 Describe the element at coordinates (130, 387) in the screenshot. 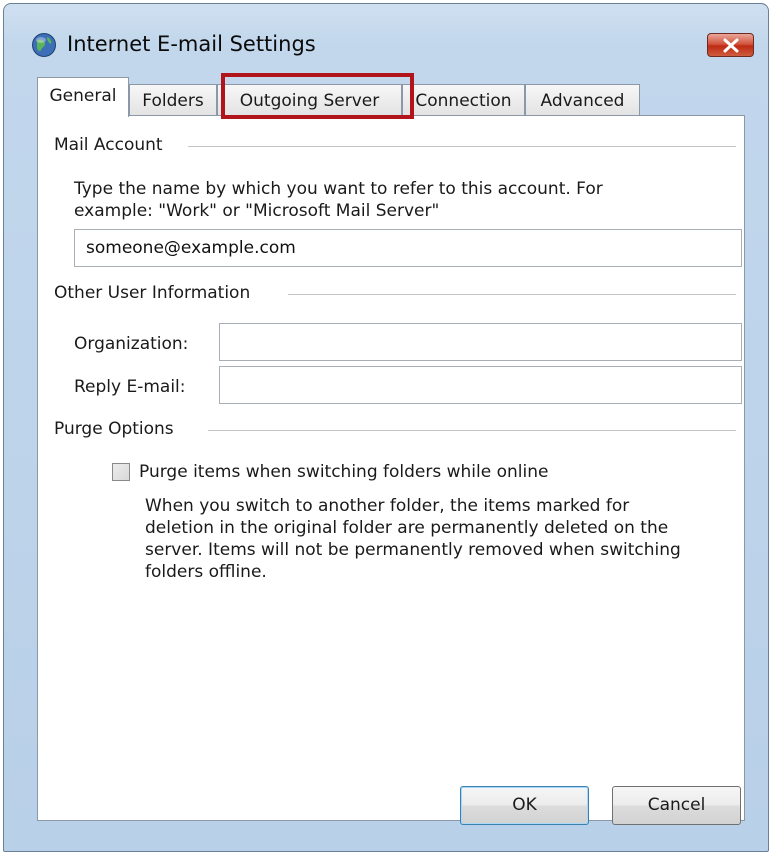

I see `reply-email-label: Reply E-mail:` at that location.